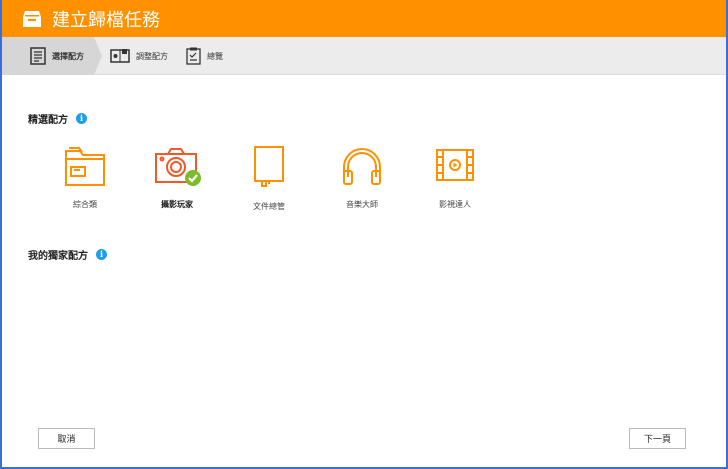 Image resolution: width=728 pixels, height=469 pixels. Describe the element at coordinates (215, 56) in the screenshot. I see `step-label: 總覽` at that location.